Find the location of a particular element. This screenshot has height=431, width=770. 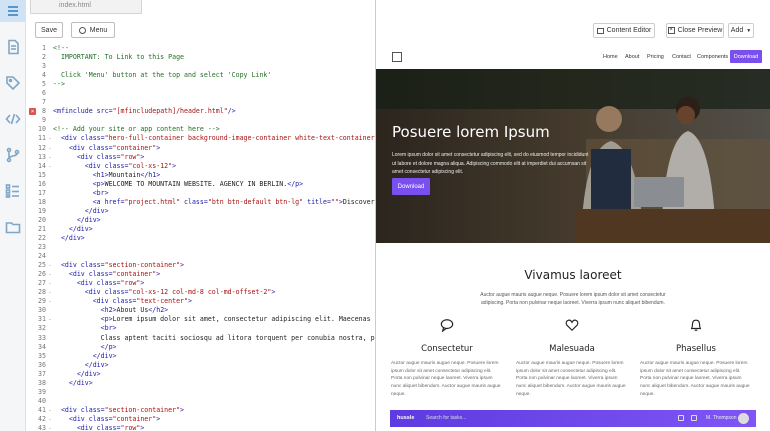

caret-down-icon: ▼ is located at coordinates (749, 30).